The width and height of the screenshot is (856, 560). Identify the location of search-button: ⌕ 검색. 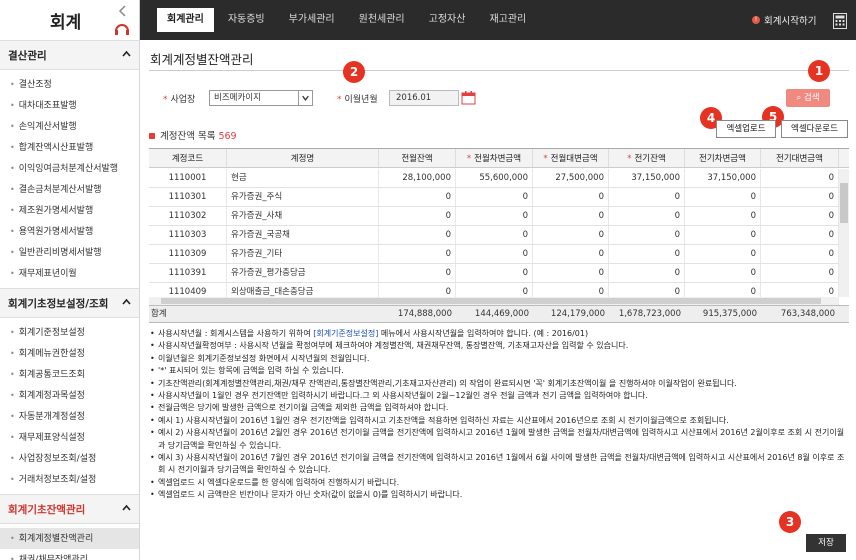
(808, 98).